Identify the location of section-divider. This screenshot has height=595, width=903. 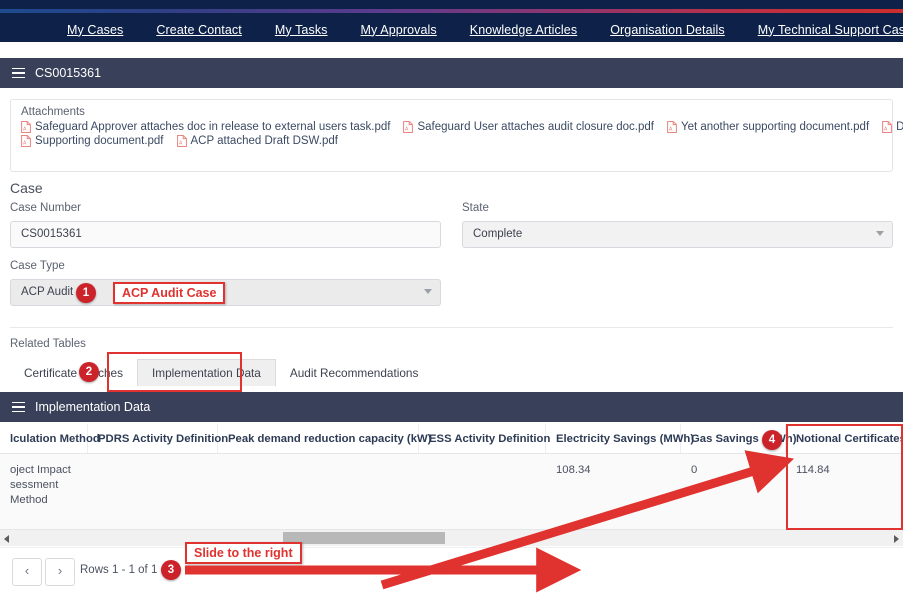
(451, 327).